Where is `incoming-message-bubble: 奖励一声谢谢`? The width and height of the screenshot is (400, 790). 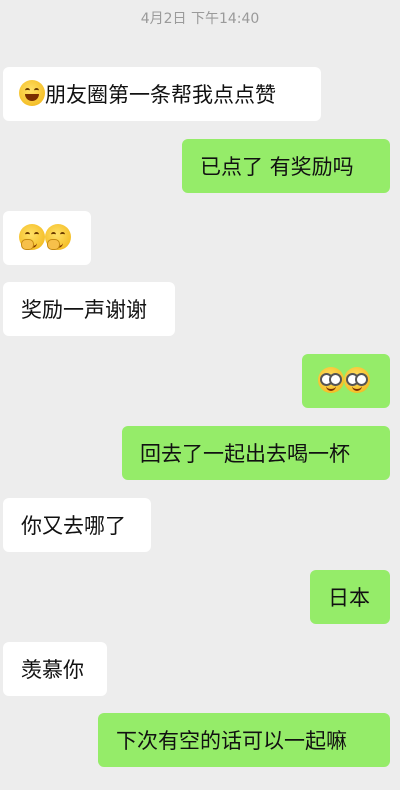
incoming-message-bubble: 奖励一声谢谢 is located at coordinates (89, 309).